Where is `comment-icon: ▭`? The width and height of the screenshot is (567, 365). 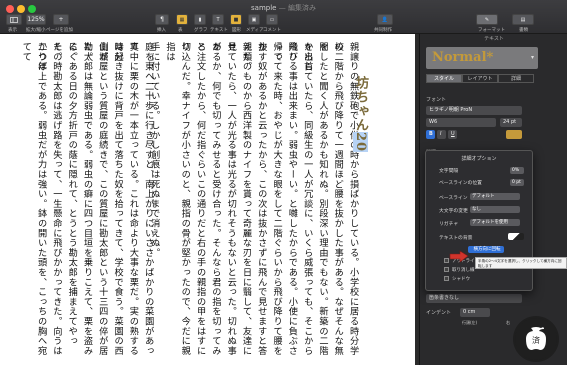
comment-icon: ▭ is located at coordinates (272, 19).